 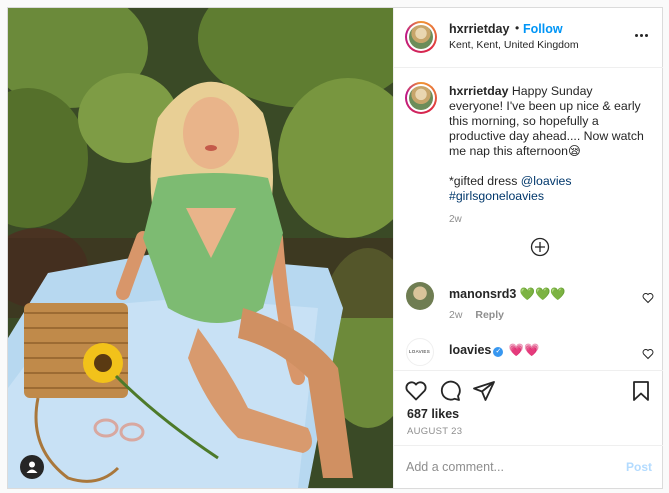 What do you see at coordinates (421, 37) in the screenshot?
I see `author-avatar` at bounding box center [421, 37].